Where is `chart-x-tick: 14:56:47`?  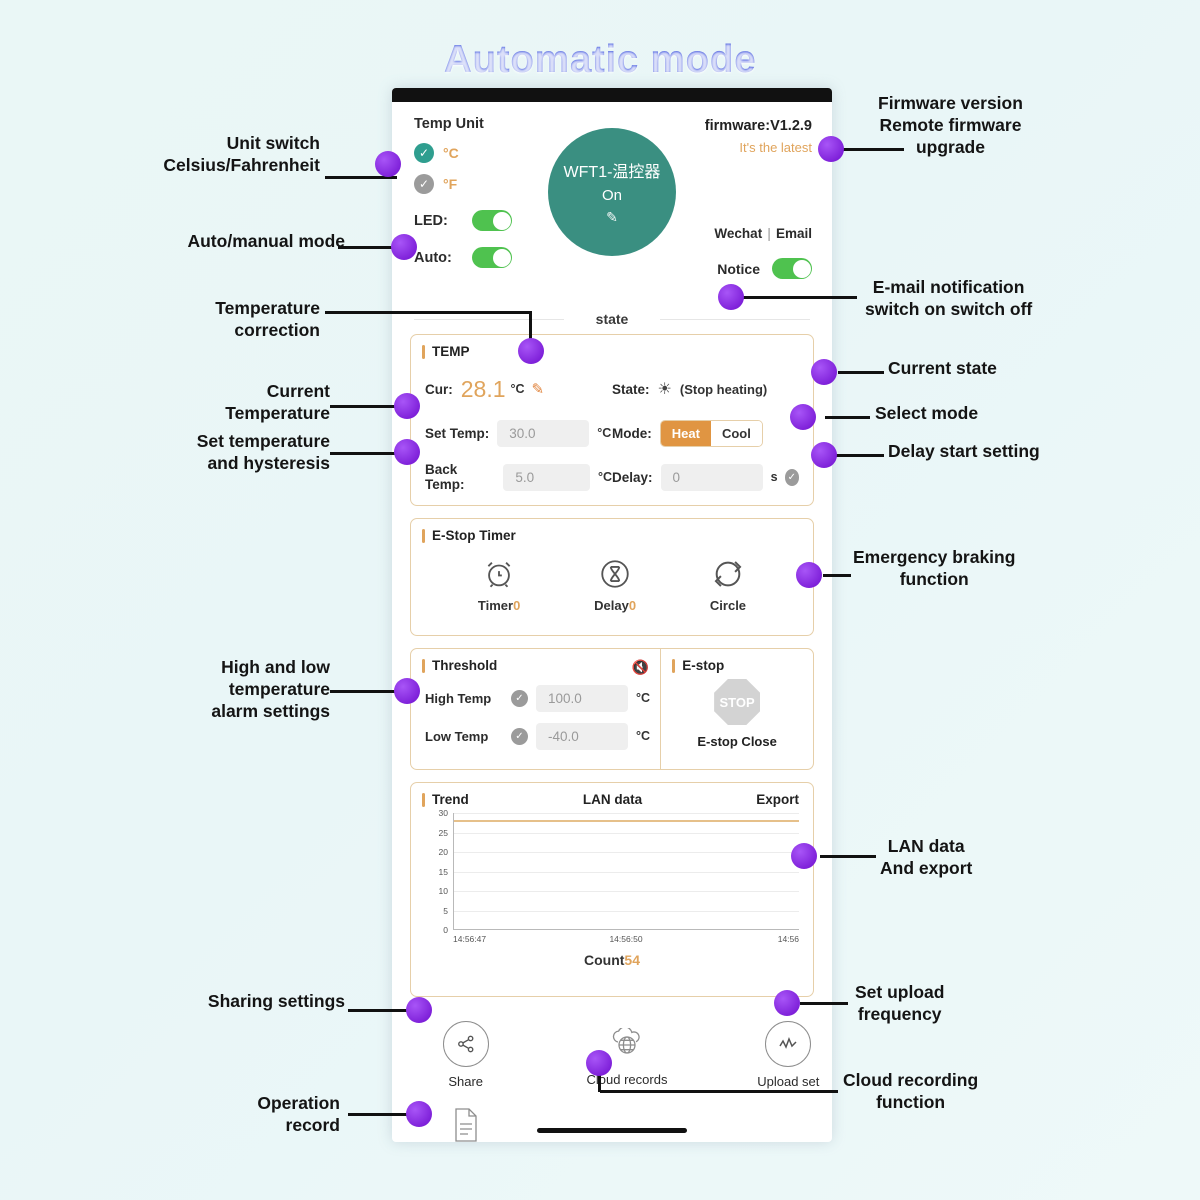
chart-x-tick: 14:56:47 is located at coordinates (470, 939).